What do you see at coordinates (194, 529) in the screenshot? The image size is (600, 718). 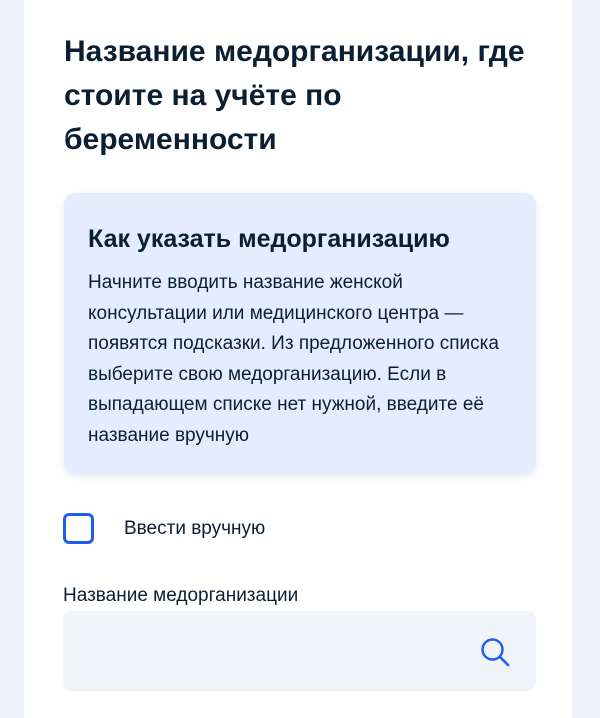 I see `manual-entry-label: Ввести вручную` at bounding box center [194, 529].